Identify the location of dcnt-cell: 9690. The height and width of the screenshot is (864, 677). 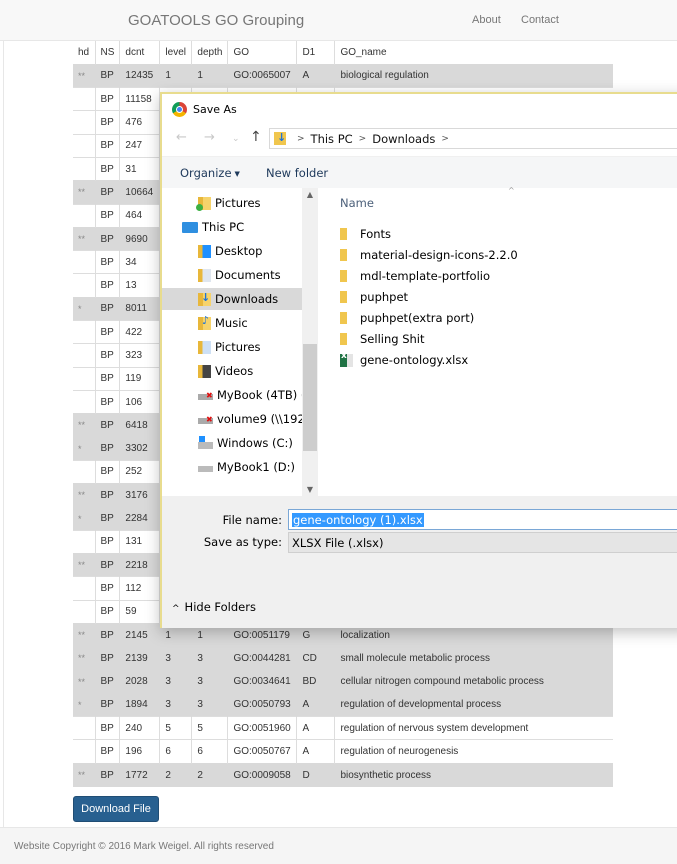
(139, 238).